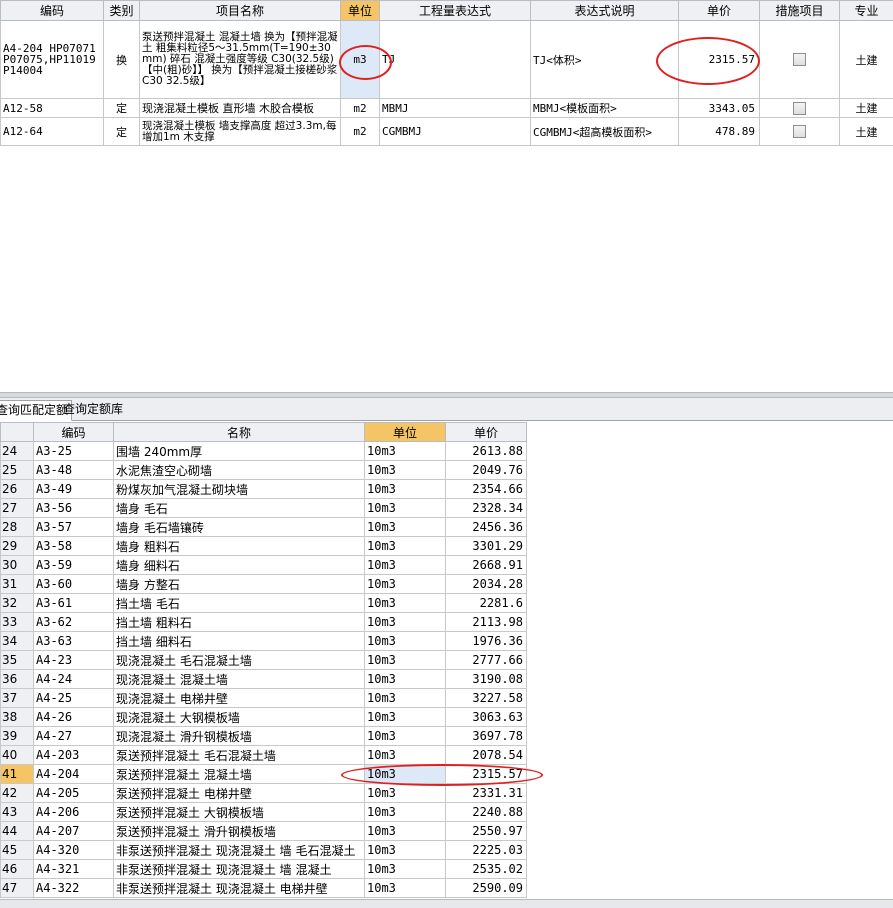 Image resolution: width=893 pixels, height=908 pixels. What do you see at coordinates (239, 603) in the screenshot?
I see `cell-name: 挡土墙 毛石` at bounding box center [239, 603].